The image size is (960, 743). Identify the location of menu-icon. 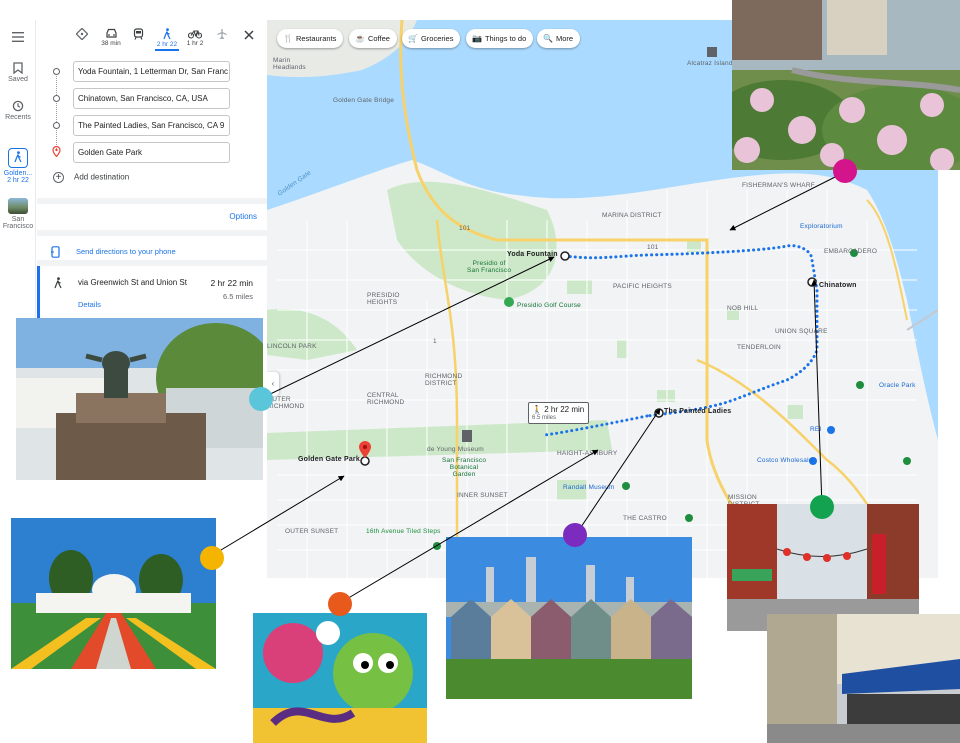
(18, 37).